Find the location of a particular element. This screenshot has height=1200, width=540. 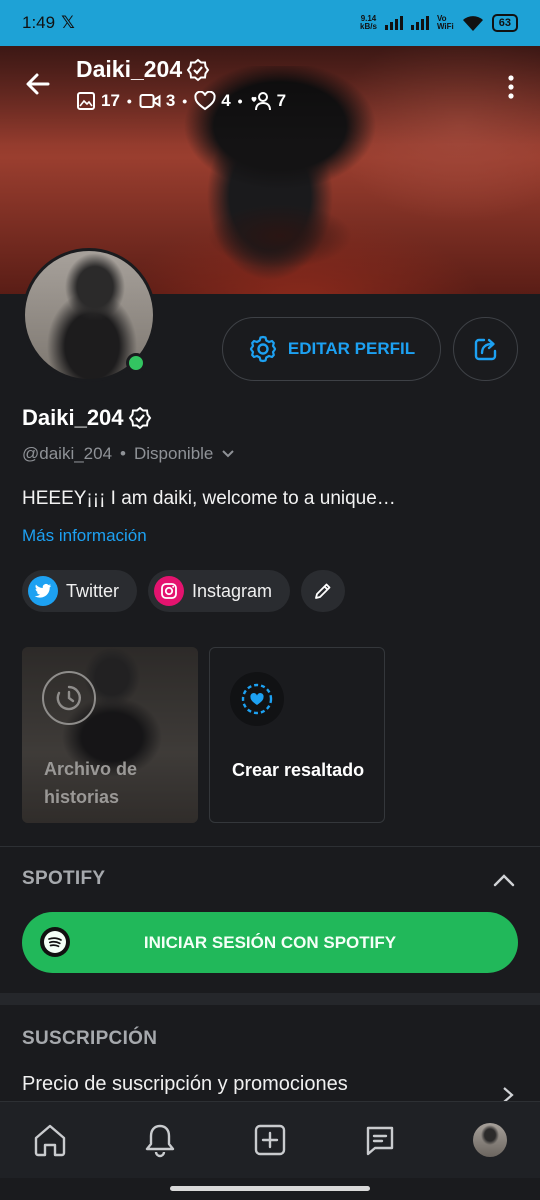

highlight-heart-icon is located at coordinates (257, 699).